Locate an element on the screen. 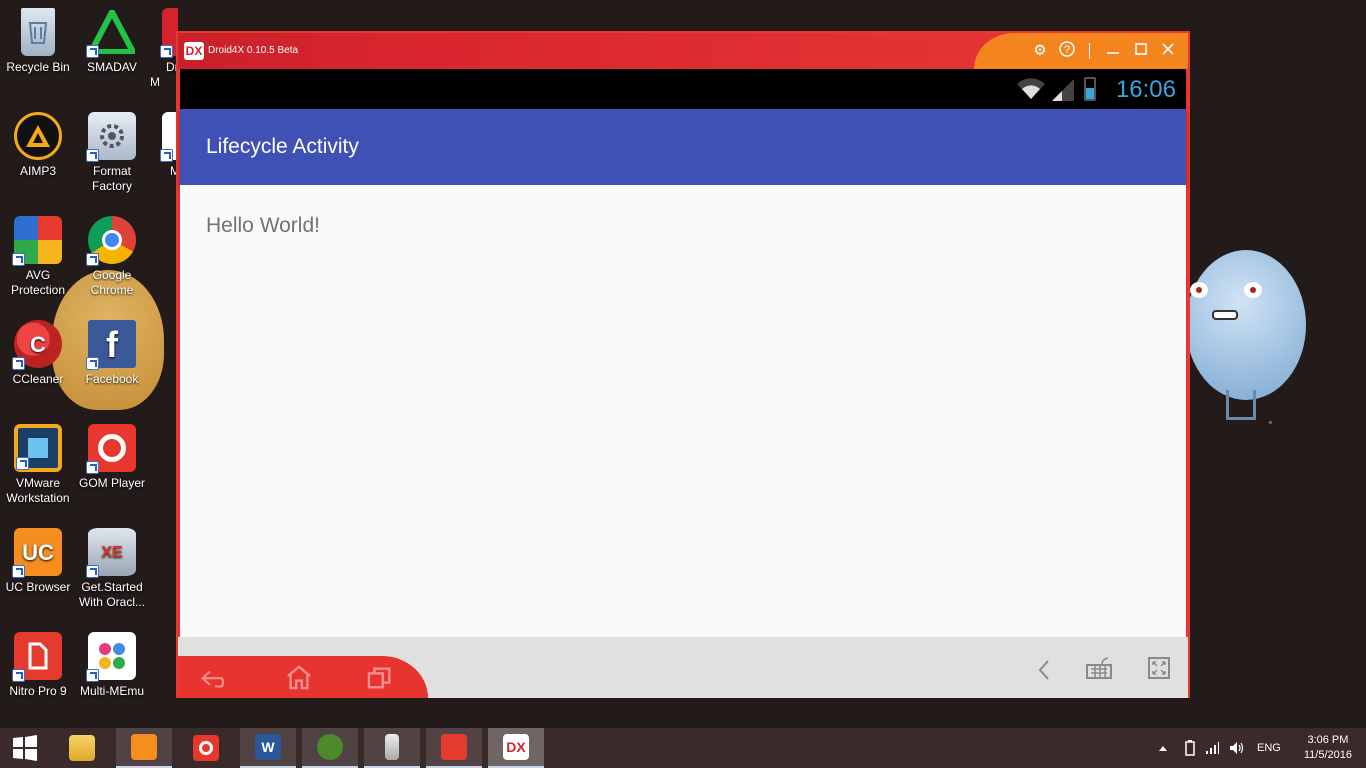  desktop-icon-label: AIMP3 is located at coordinates (37, 171).